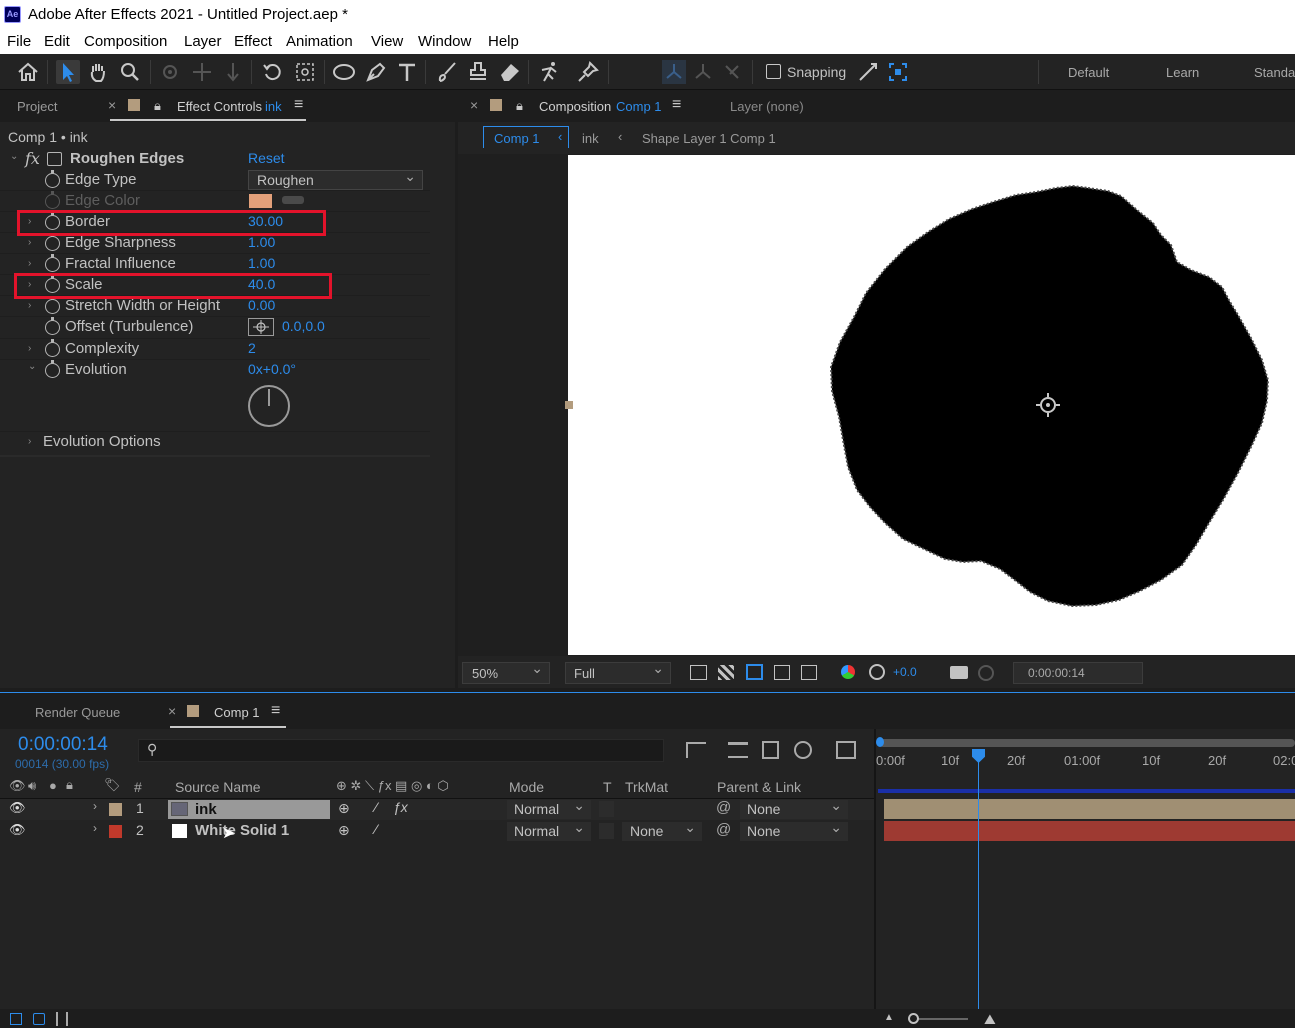 This screenshot has height=1028, width=1295. Describe the element at coordinates (889, 1017) in the screenshot. I see `zoom-out-icon: ▲` at that location.